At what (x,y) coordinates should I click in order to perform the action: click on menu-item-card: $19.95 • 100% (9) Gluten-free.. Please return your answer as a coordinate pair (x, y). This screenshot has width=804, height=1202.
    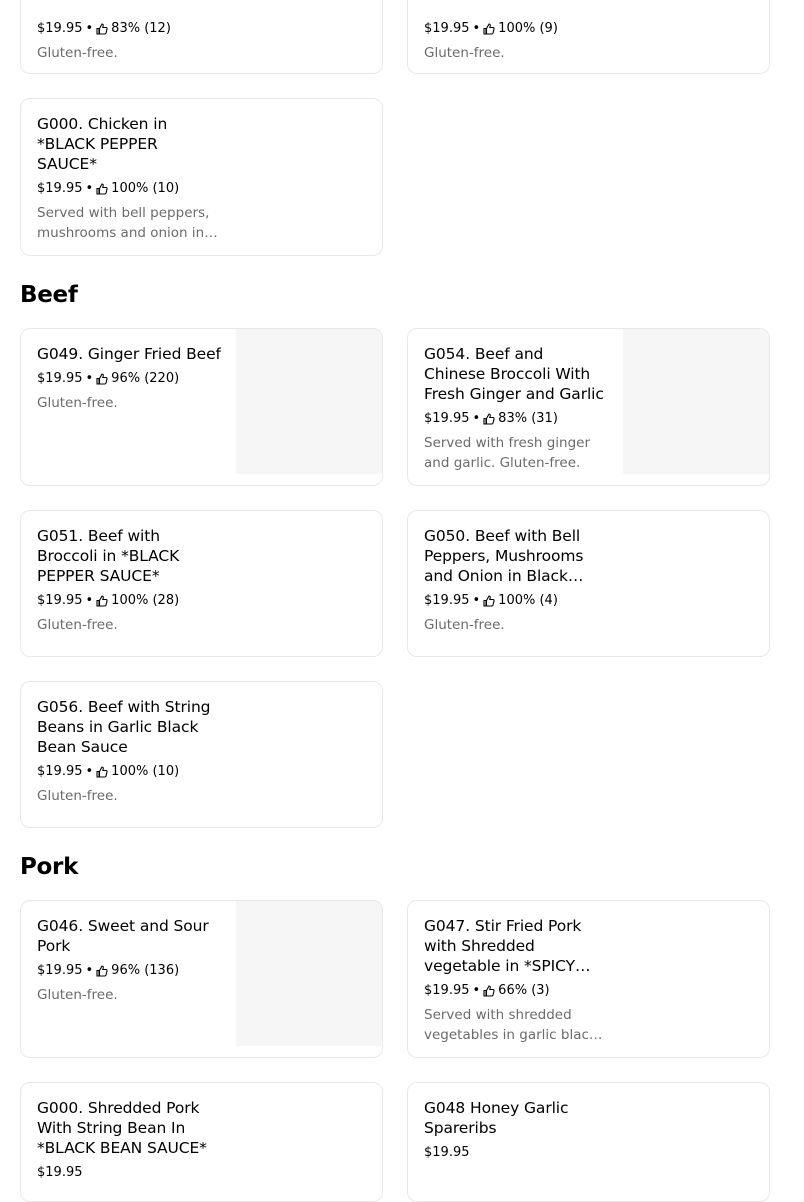
    Looking at the image, I should click on (588, 37).